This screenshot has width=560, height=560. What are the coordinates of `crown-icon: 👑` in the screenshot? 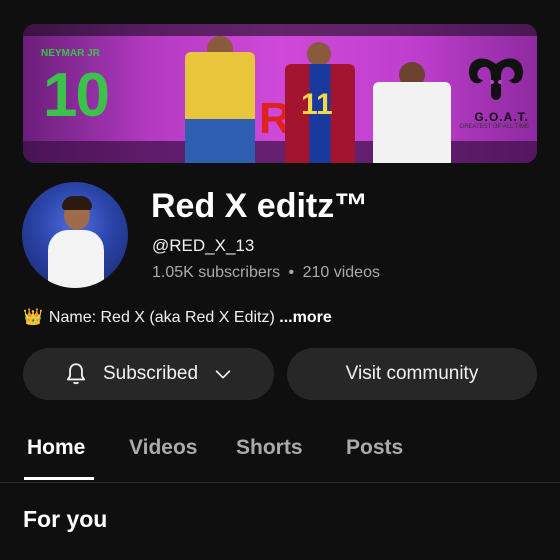 It's located at (33, 317).